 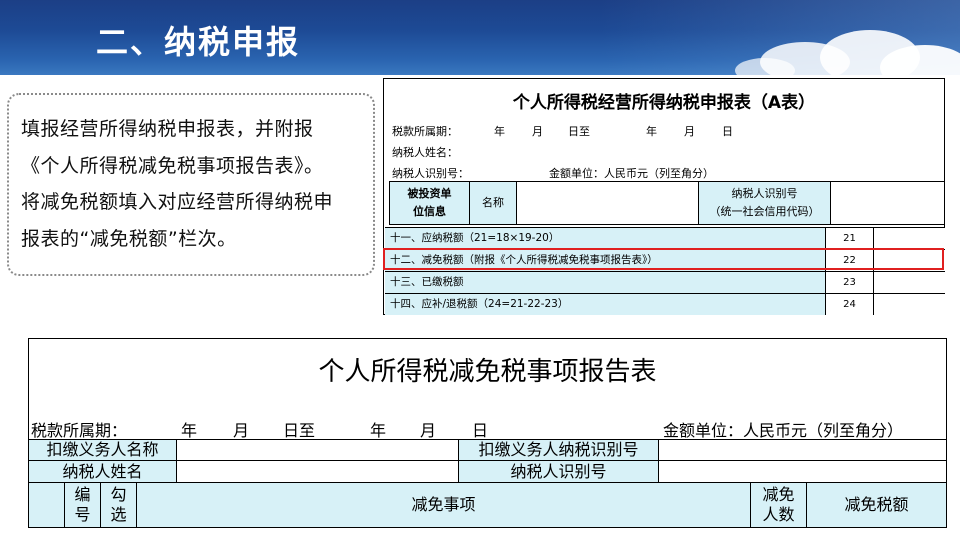 I want to click on form-a-taxpayer-id-label: 纳税人识别号：, so click(x=430, y=173).